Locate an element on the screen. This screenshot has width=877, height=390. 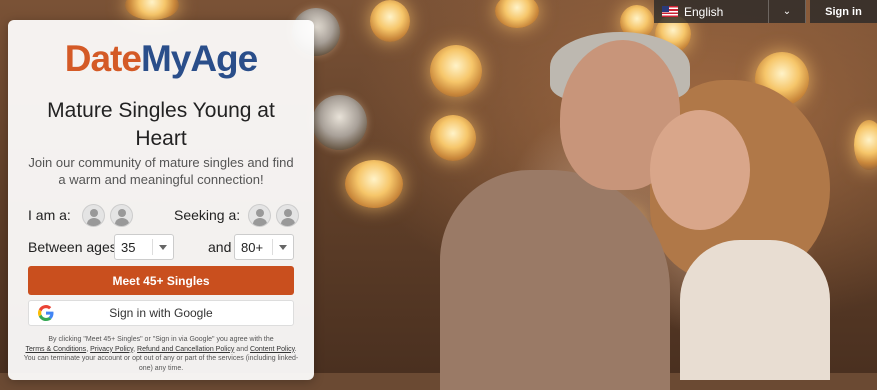
logo: DateMyAge is located at coordinates (161, 59).